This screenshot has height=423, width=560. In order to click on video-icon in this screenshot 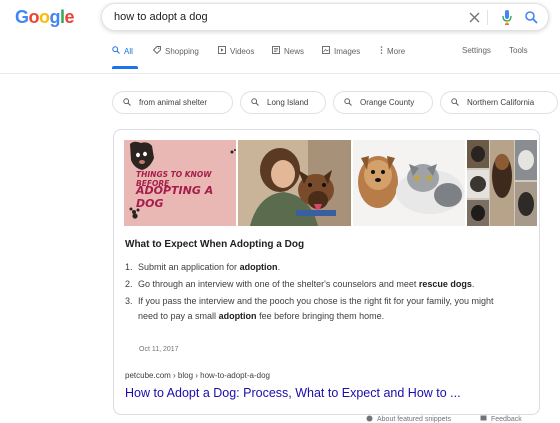, I will do `click(222, 51)`.